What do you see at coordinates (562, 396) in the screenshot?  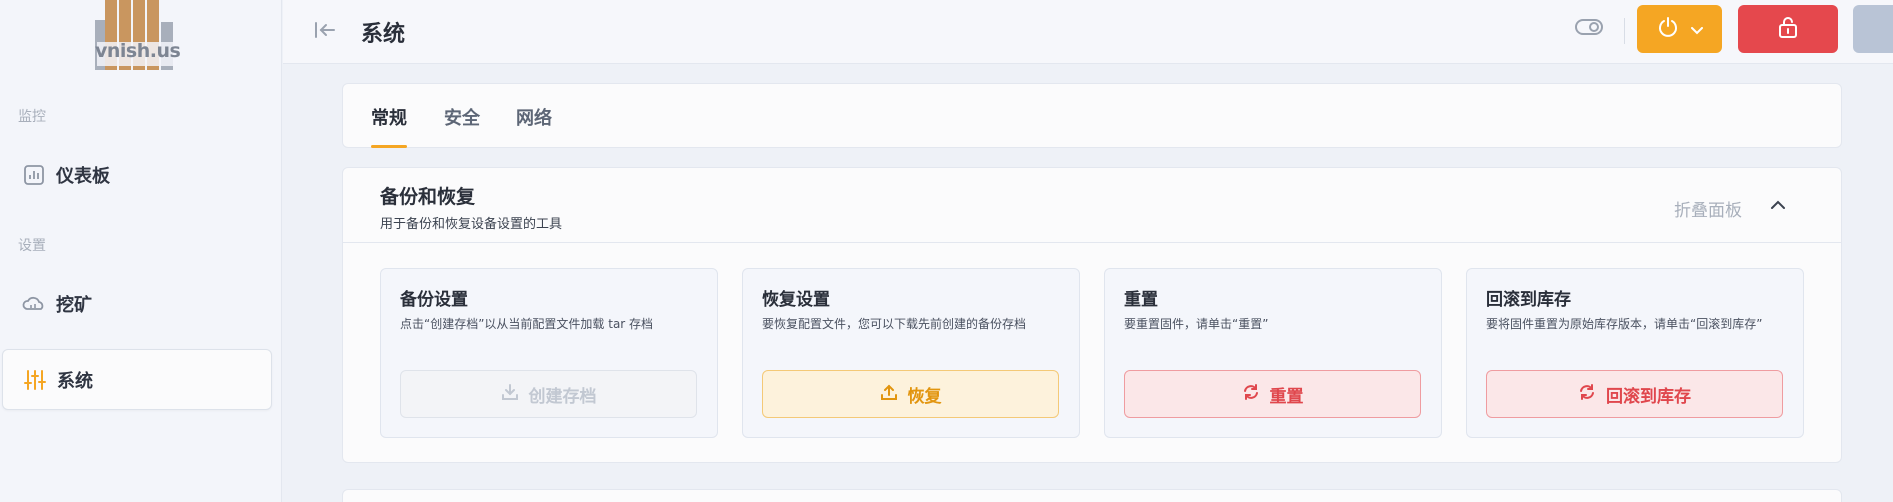 I see `button-label: 创建存档` at bounding box center [562, 396].